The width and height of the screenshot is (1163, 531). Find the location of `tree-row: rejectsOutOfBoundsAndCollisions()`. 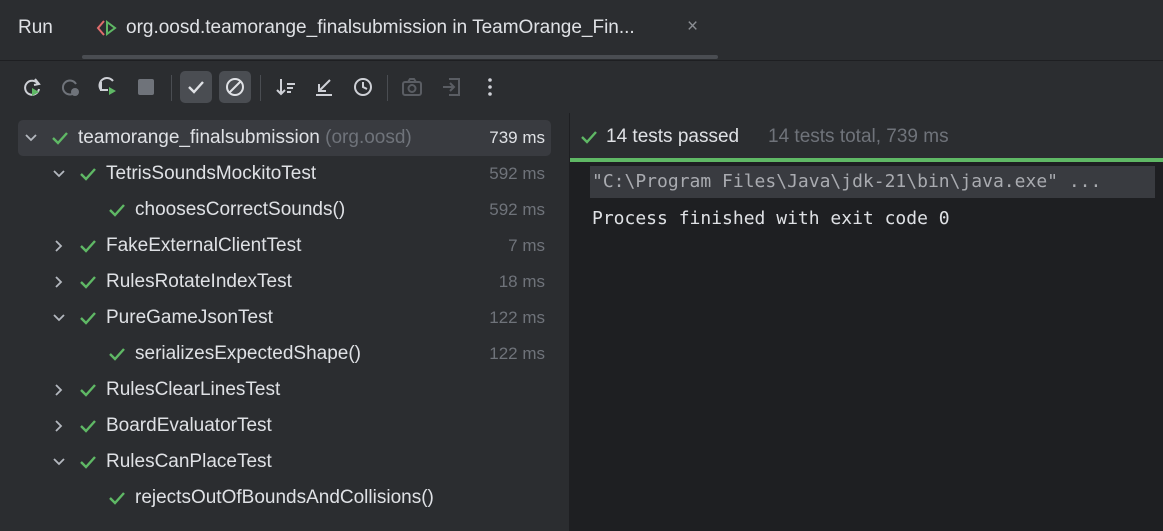

tree-row: rejectsOutOfBoundsAndCollisions() is located at coordinates (284, 498).